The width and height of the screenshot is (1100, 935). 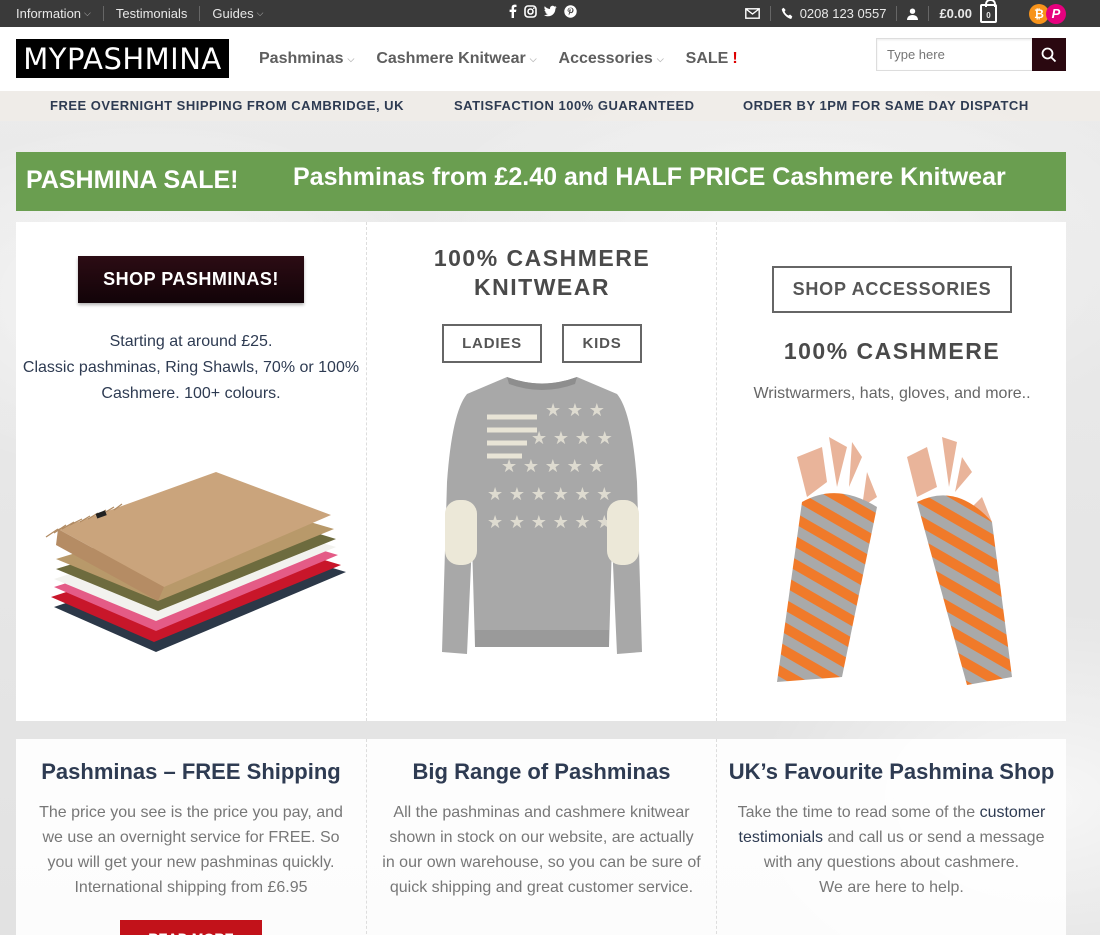 What do you see at coordinates (707, 58) in the screenshot?
I see `nav-sale-label: SALE` at bounding box center [707, 58].